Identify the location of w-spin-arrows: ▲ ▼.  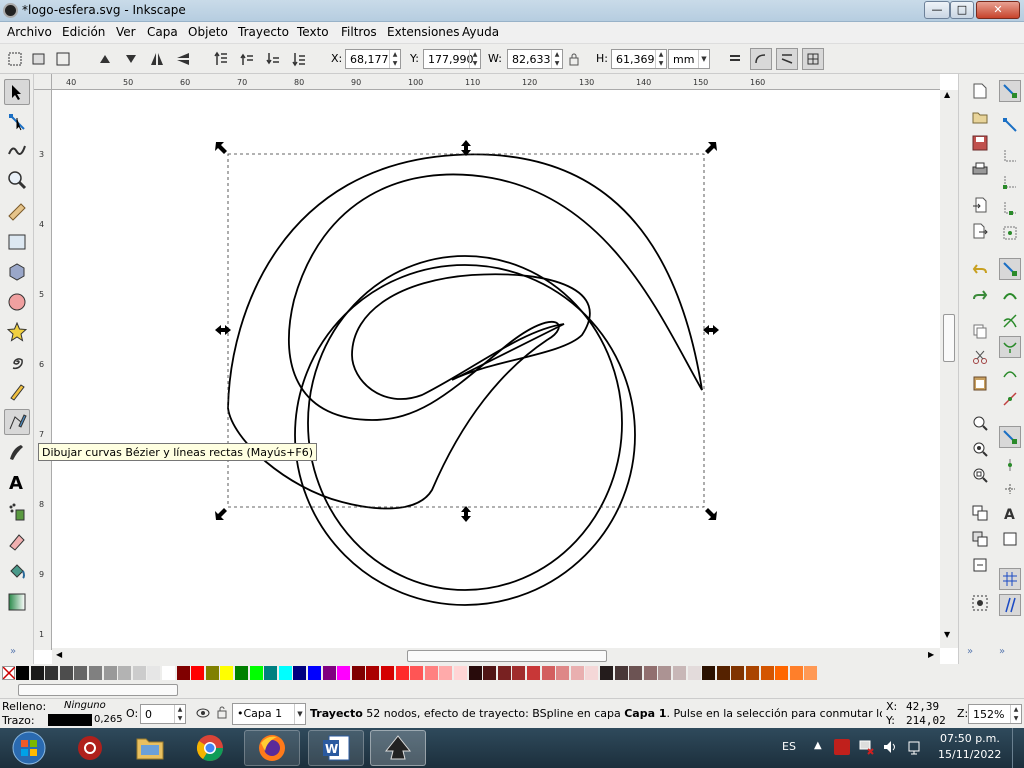
(556, 59).